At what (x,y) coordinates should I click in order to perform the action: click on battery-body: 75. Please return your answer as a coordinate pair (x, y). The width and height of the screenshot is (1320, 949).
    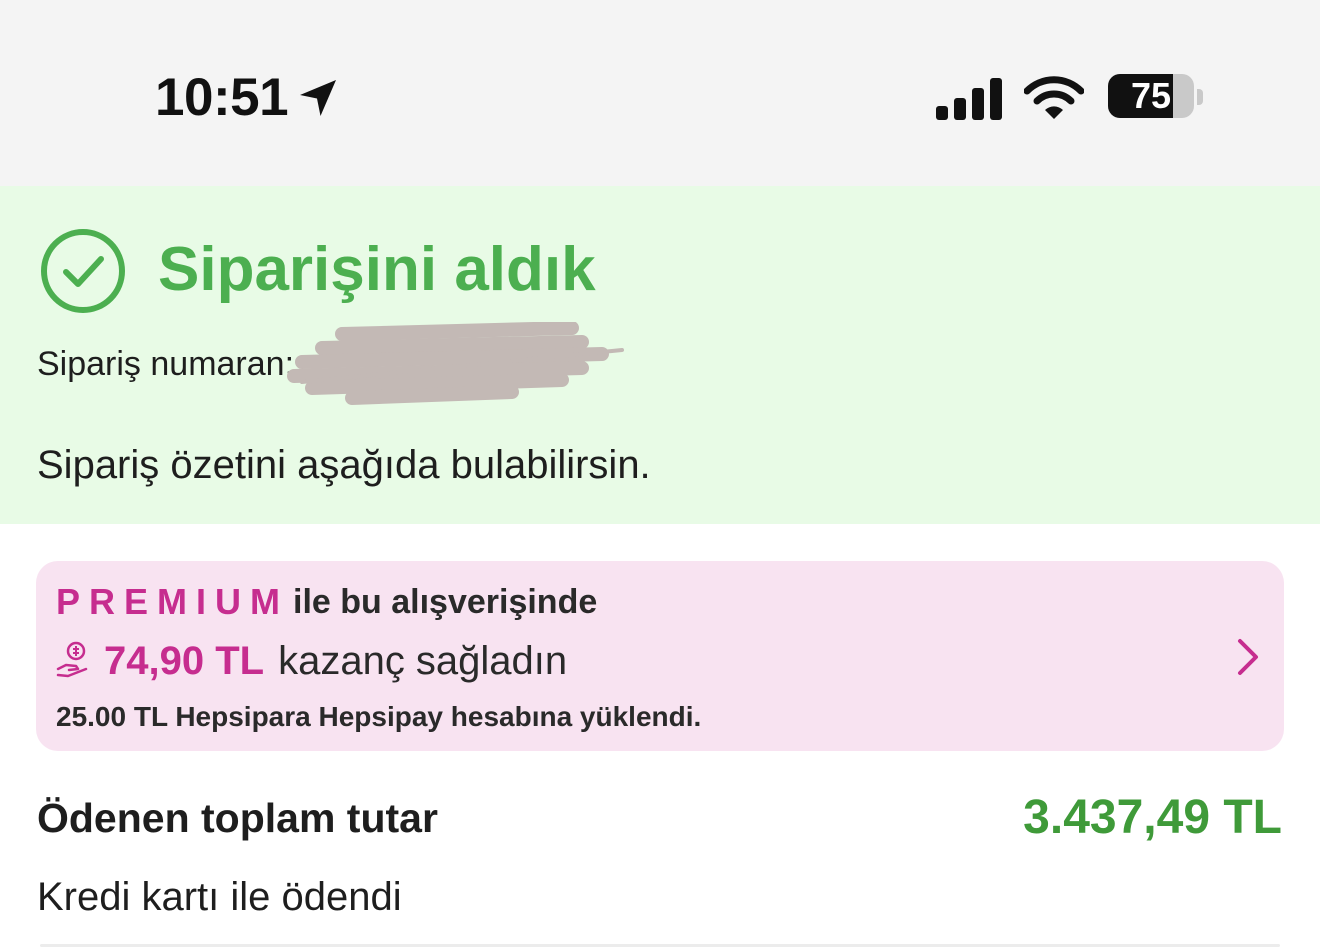
    Looking at the image, I should click on (1151, 96).